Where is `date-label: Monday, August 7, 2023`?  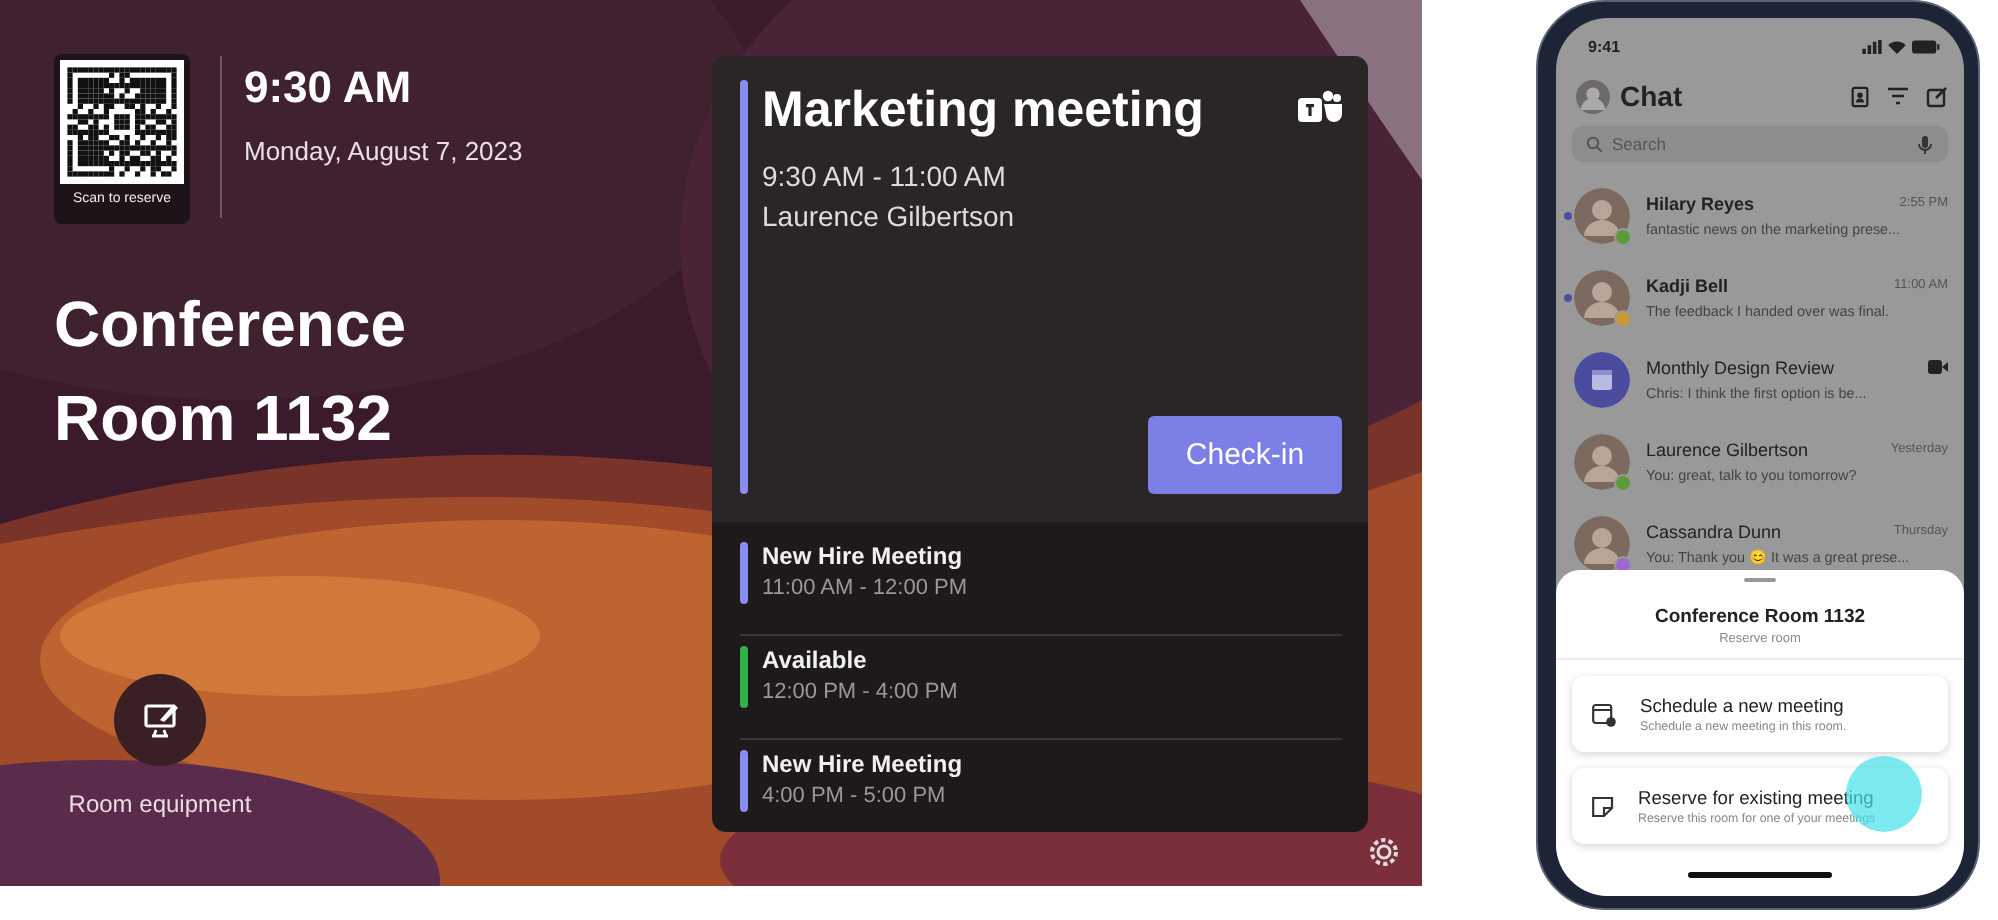
date-label: Monday, August 7, 2023 is located at coordinates (383, 151).